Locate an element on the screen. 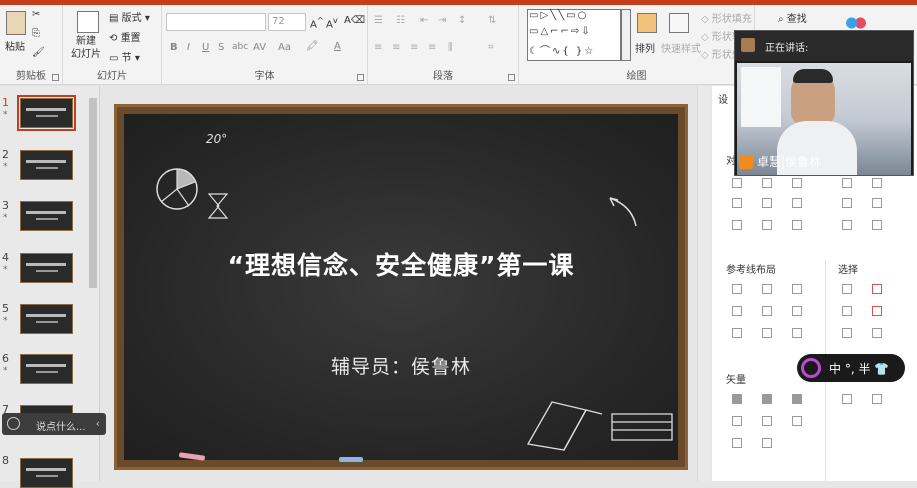 This screenshot has width=917, height=488. bullets-icon: ☰ is located at coordinates (378, 20).